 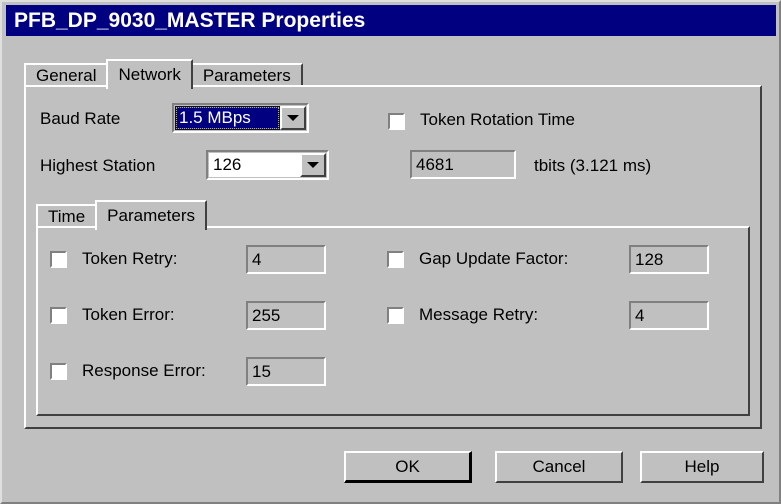 I want to click on help-button: Help, so click(x=702, y=467).